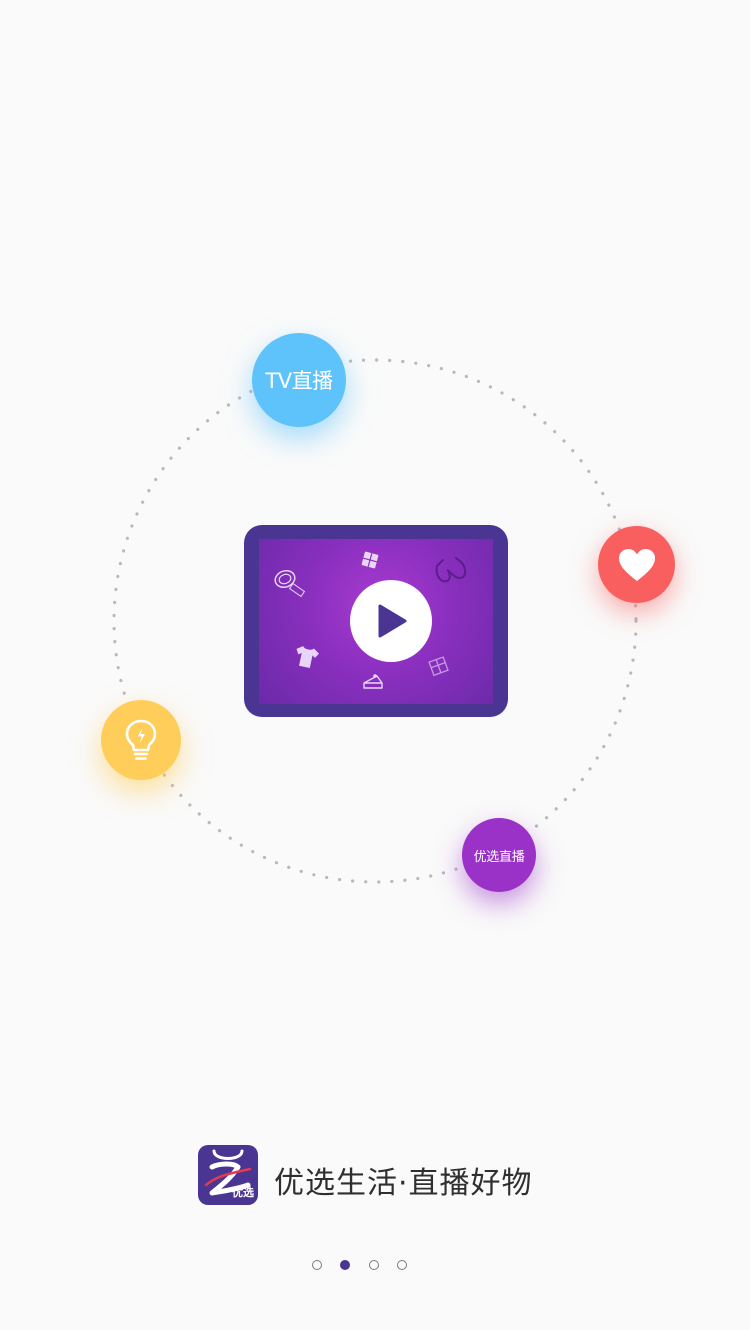 The image size is (750, 1330). Describe the element at coordinates (290, 583) in the screenshot. I see `plate-icon` at that location.